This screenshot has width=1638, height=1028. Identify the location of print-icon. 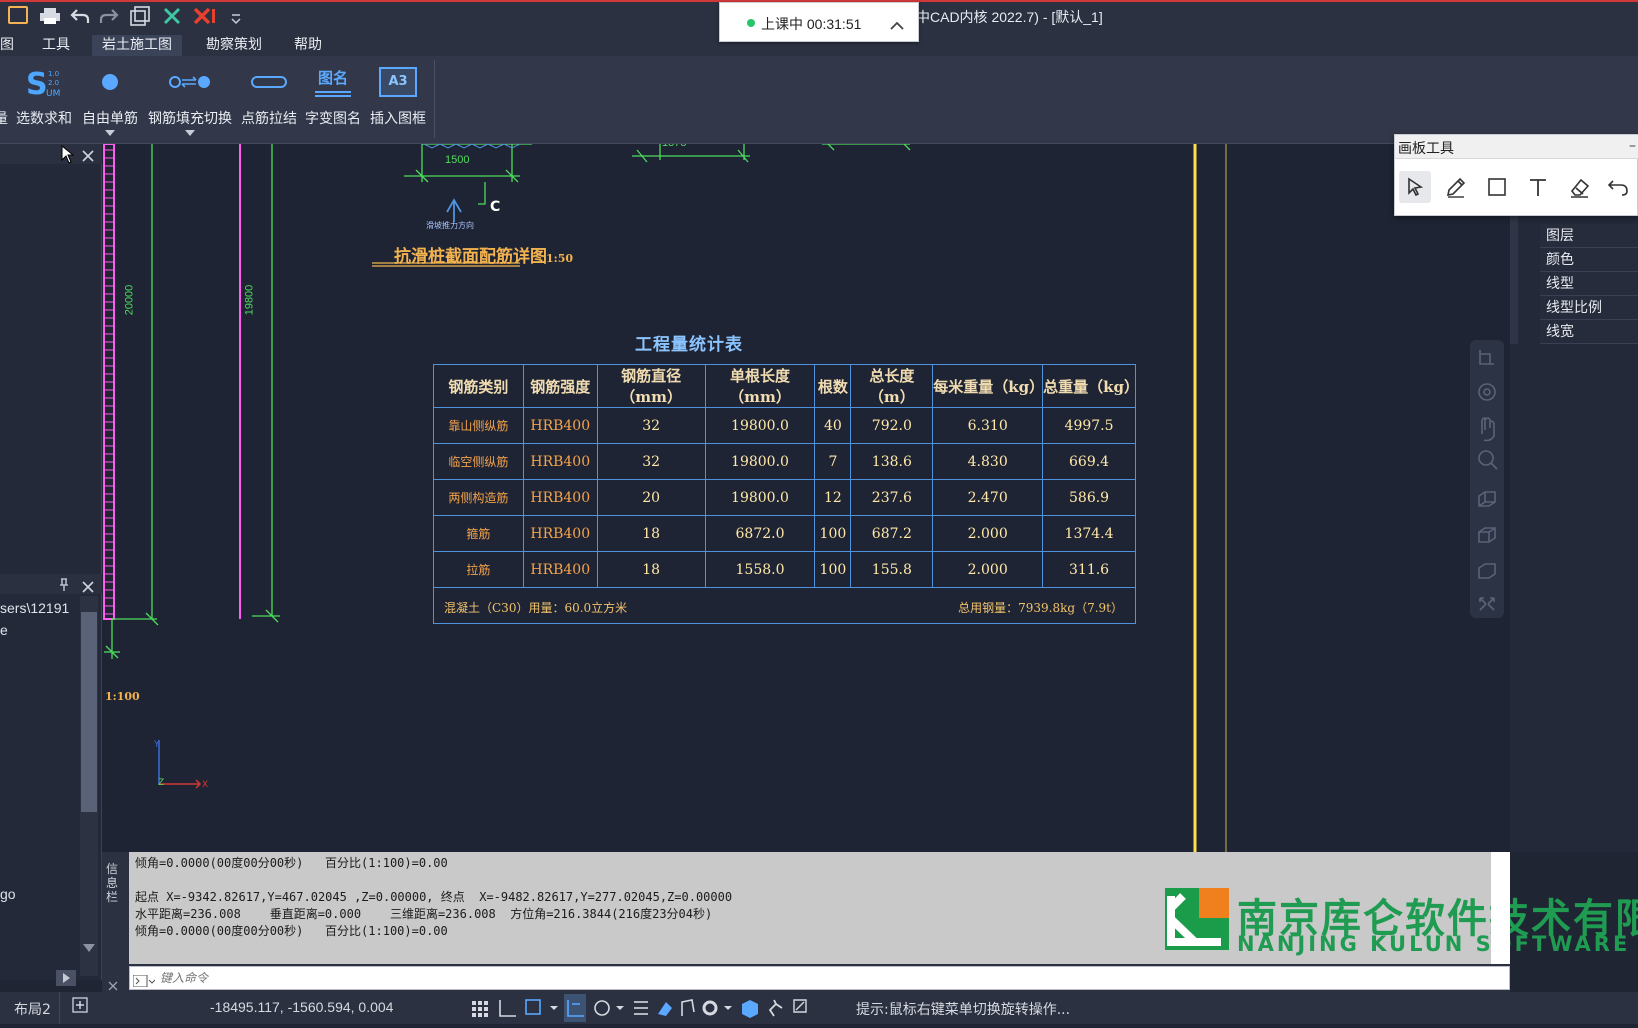
(50, 16).